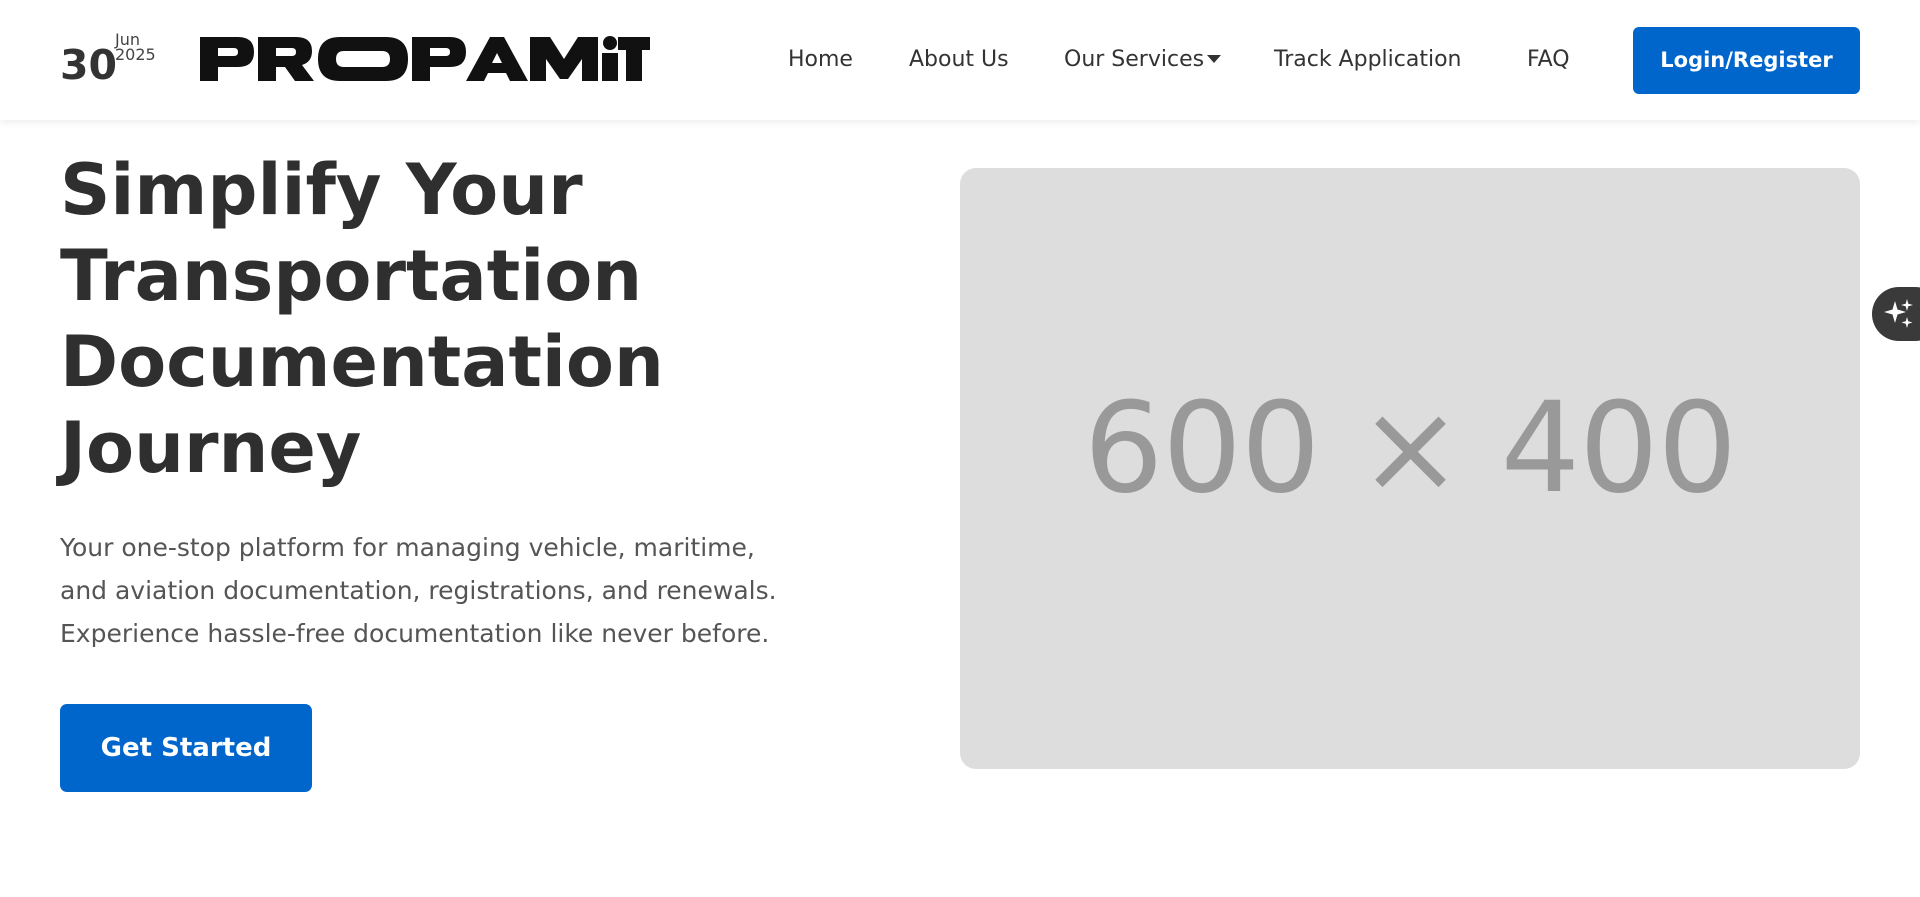 The width and height of the screenshot is (1920, 897). I want to click on nav-our-services: Our Services, so click(1143, 59).